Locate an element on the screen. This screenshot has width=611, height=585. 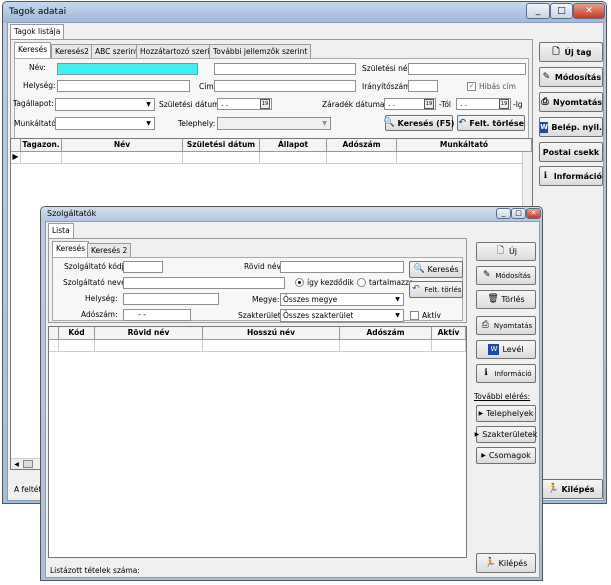
child-uj-button: 🗋 Új is located at coordinates (506, 251).